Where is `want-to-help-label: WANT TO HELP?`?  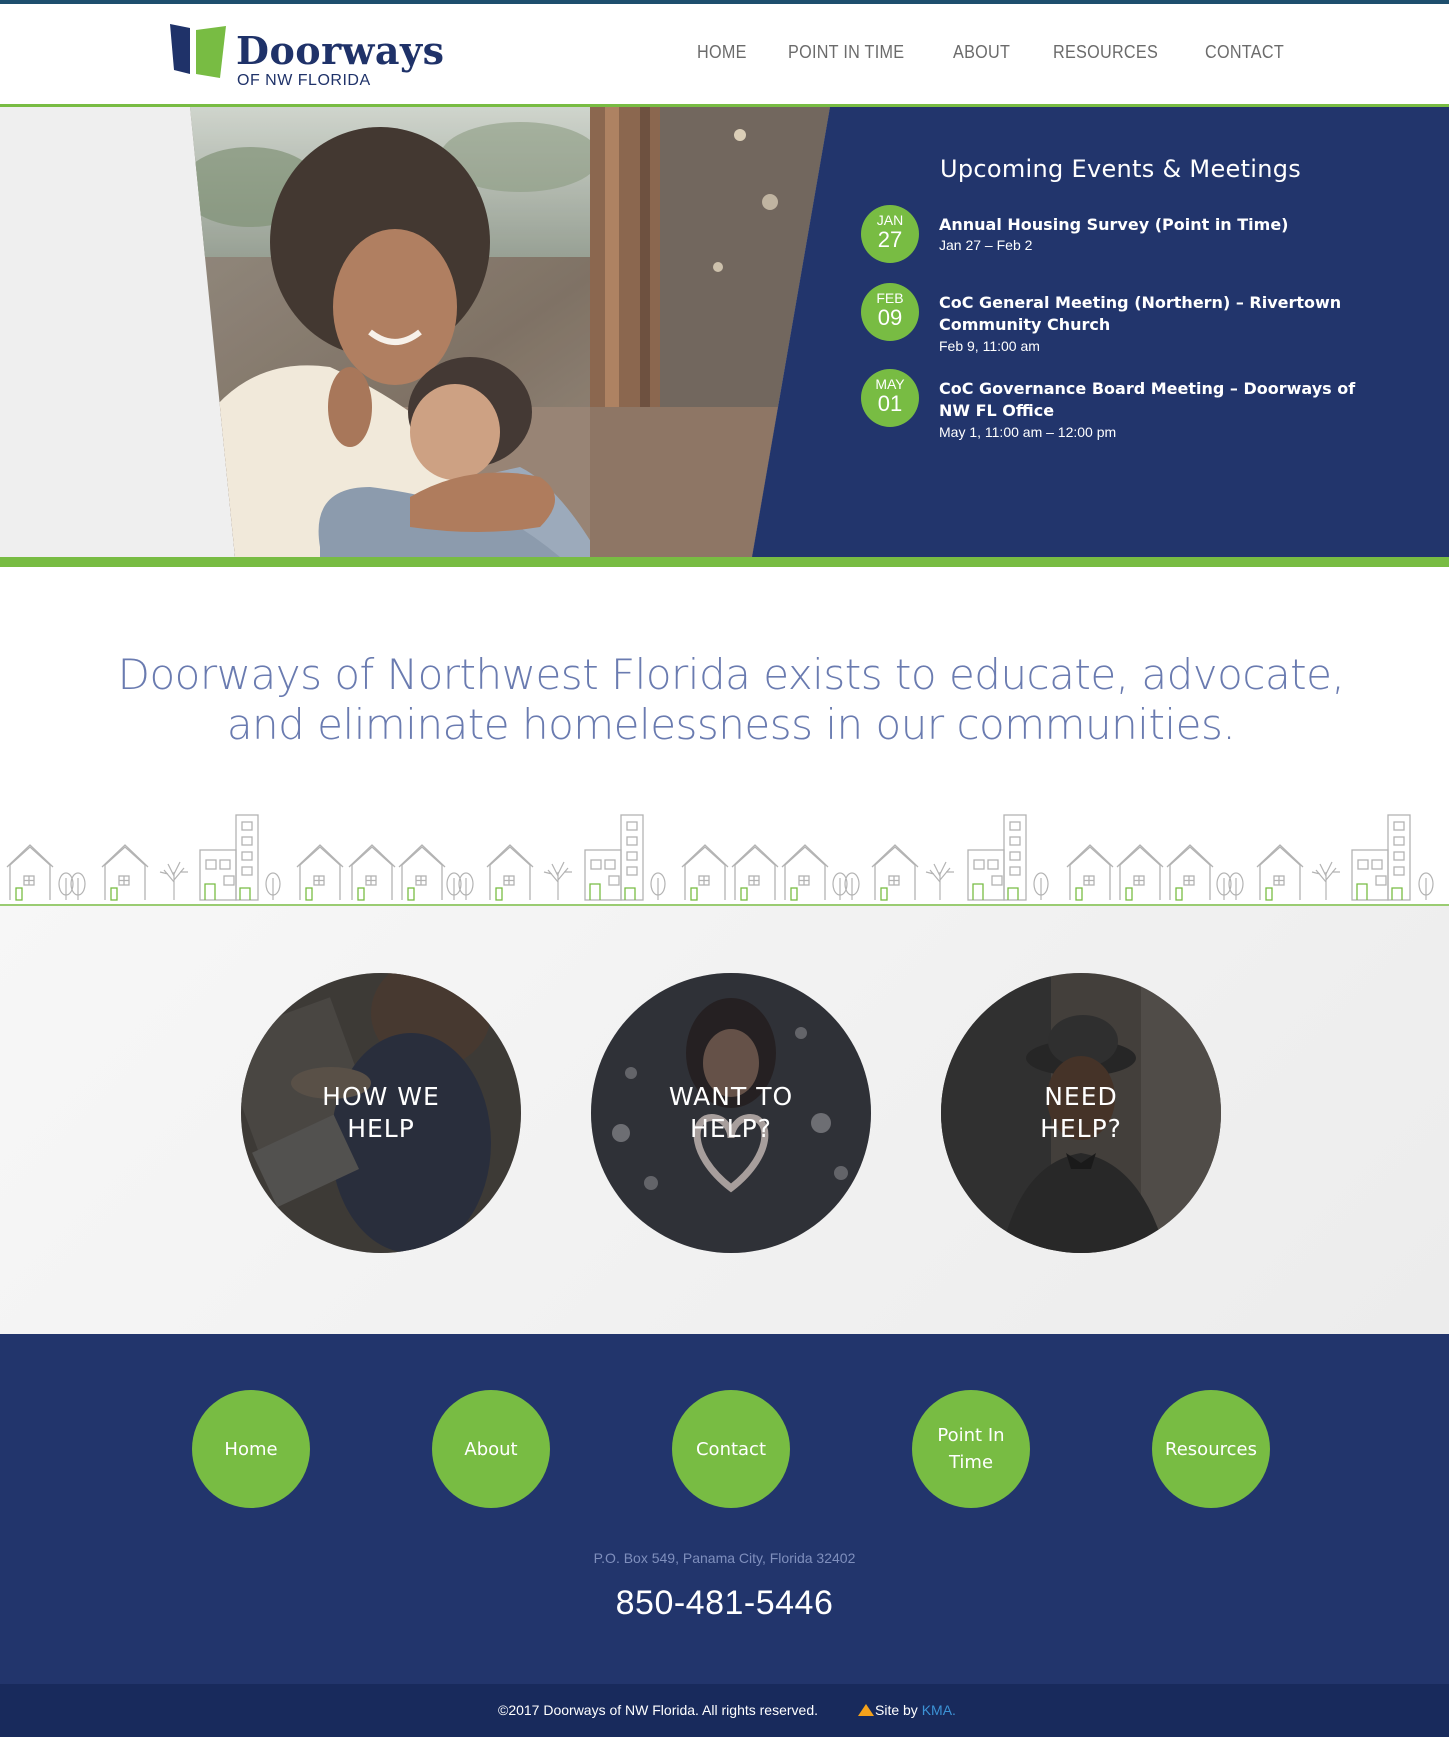 want-to-help-label: WANT TO HELP? is located at coordinates (731, 1112).